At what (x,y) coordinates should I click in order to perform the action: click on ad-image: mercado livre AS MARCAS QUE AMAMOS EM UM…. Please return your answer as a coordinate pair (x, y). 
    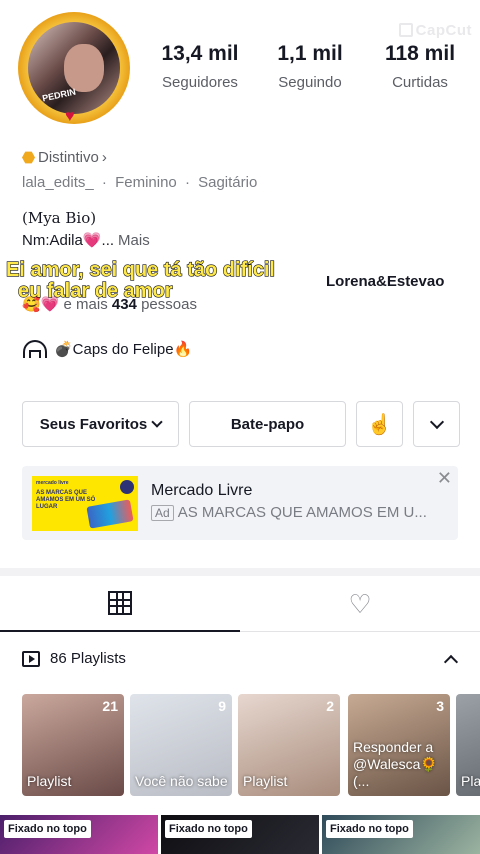
    Looking at the image, I should click on (85, 503).